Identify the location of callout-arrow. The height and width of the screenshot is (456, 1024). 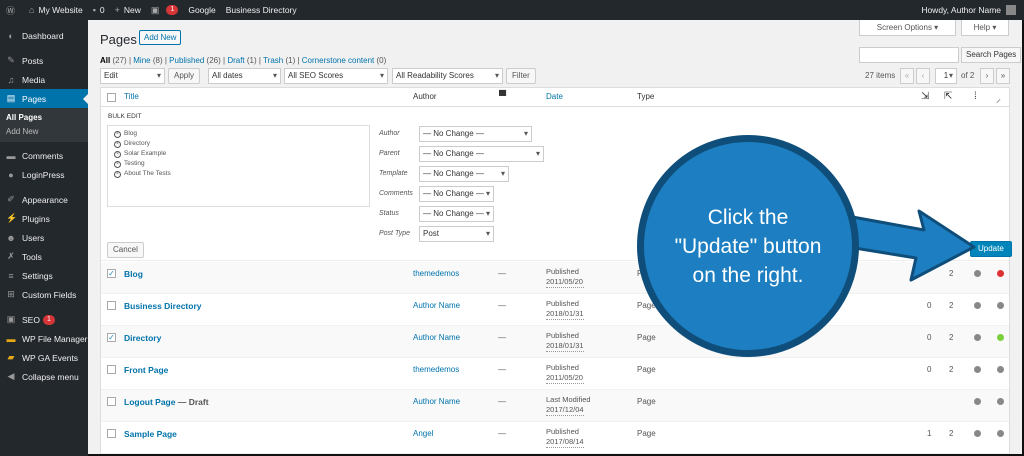
(902, 245).